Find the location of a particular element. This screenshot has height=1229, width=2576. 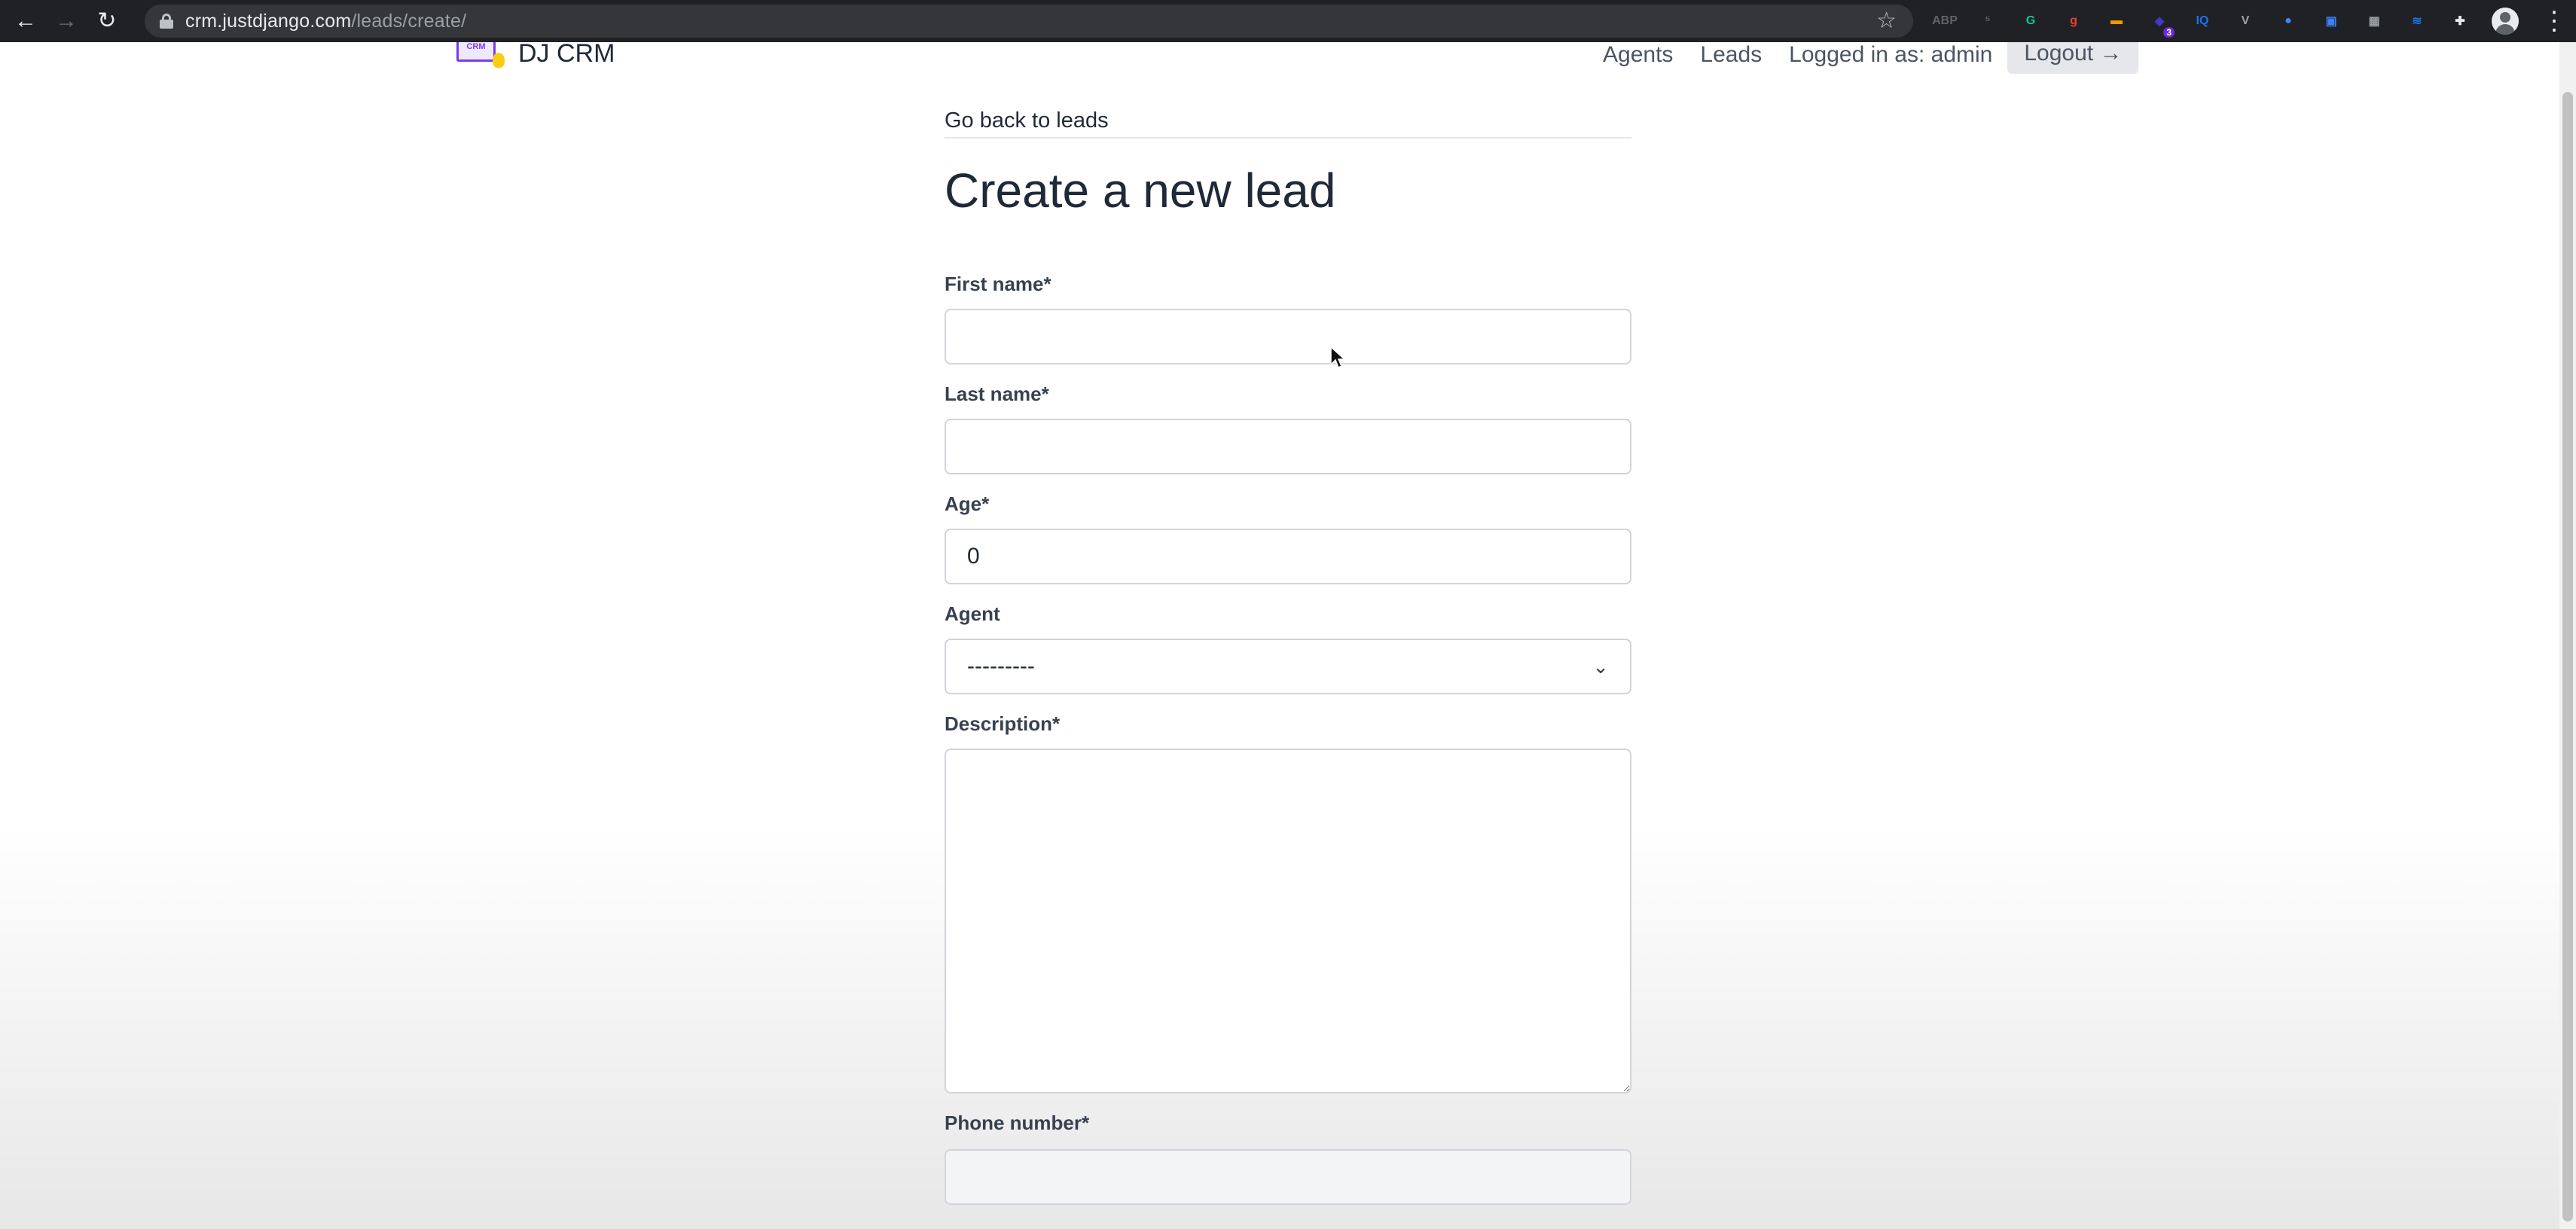

description-textarea is located at coordinates (1288, 921).